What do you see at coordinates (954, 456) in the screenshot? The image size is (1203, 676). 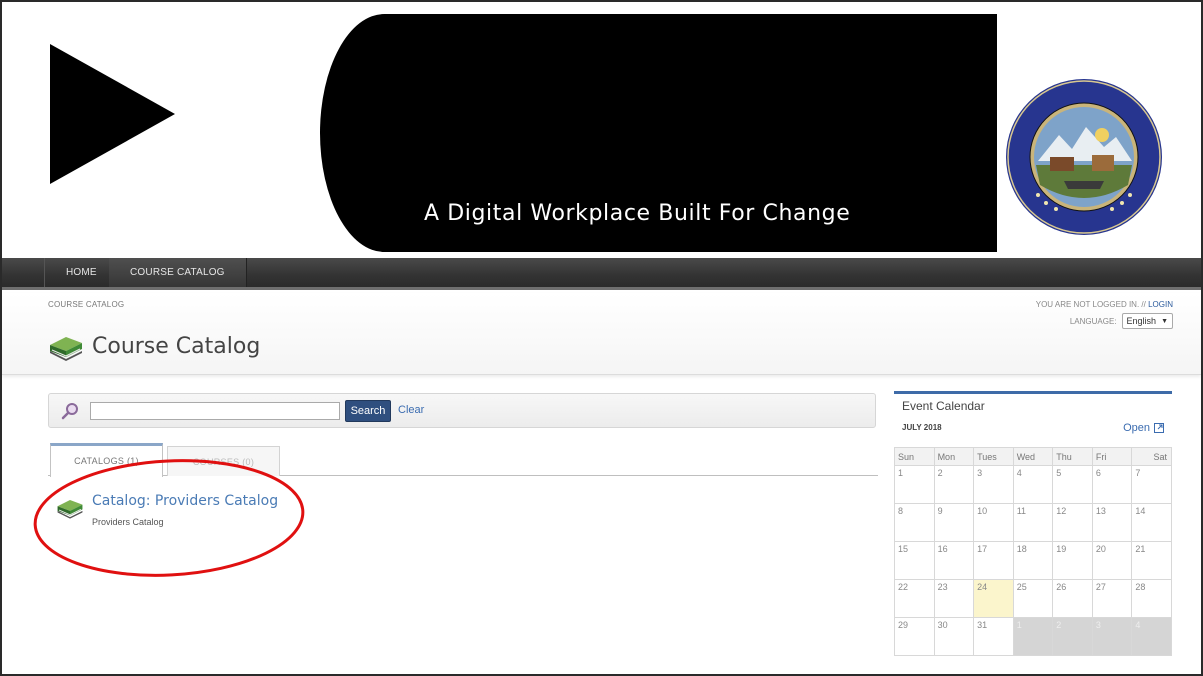 I see `weekday-header: Mon` at bounding box center [954, 456].